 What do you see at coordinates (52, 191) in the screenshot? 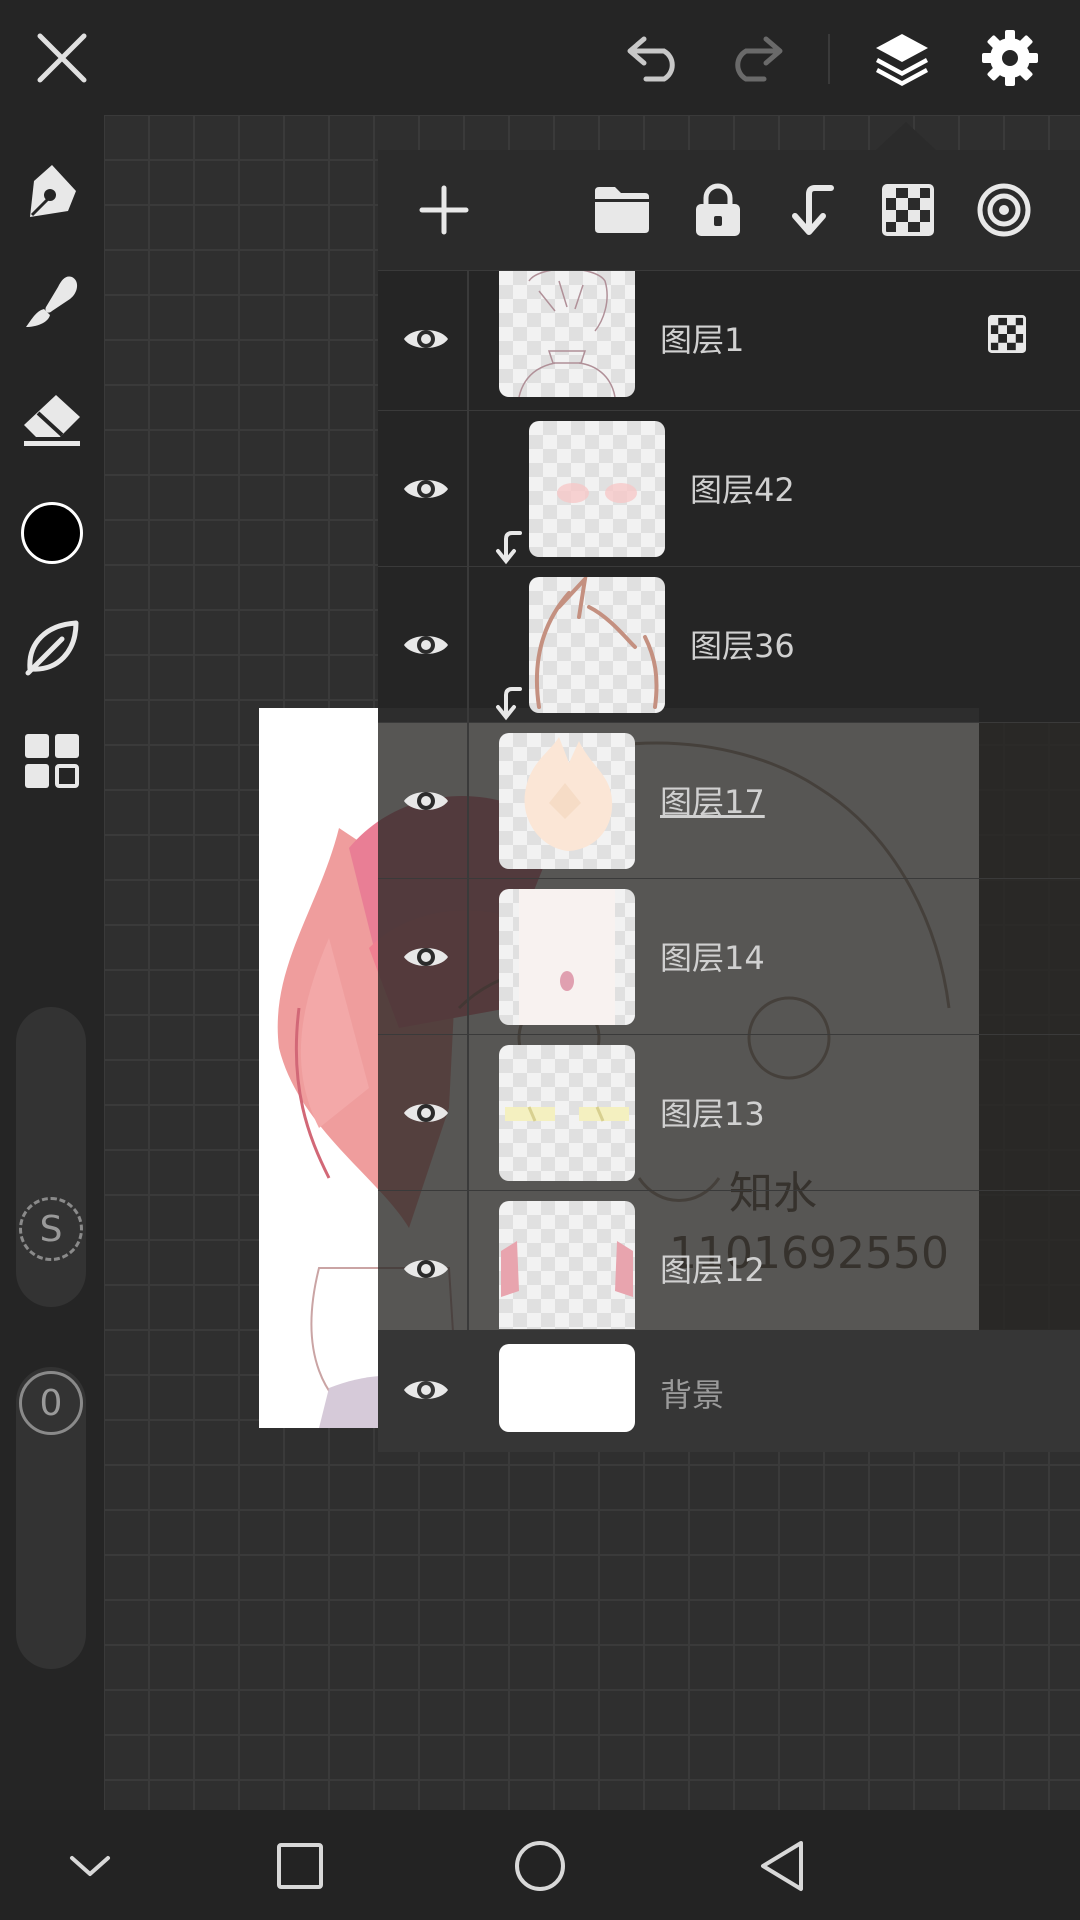
I see `pen-icon` at bounding box center [52, 191].